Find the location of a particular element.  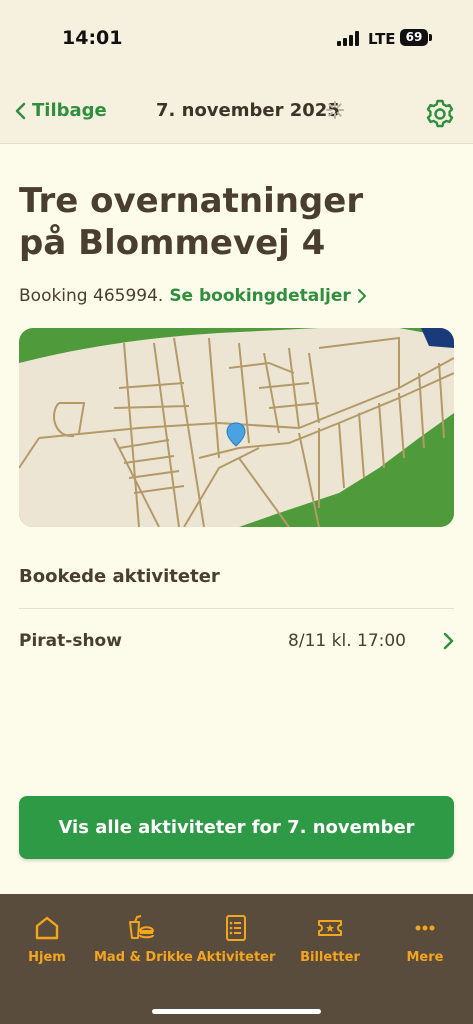

more-icon is located at coordinates (425, 928).